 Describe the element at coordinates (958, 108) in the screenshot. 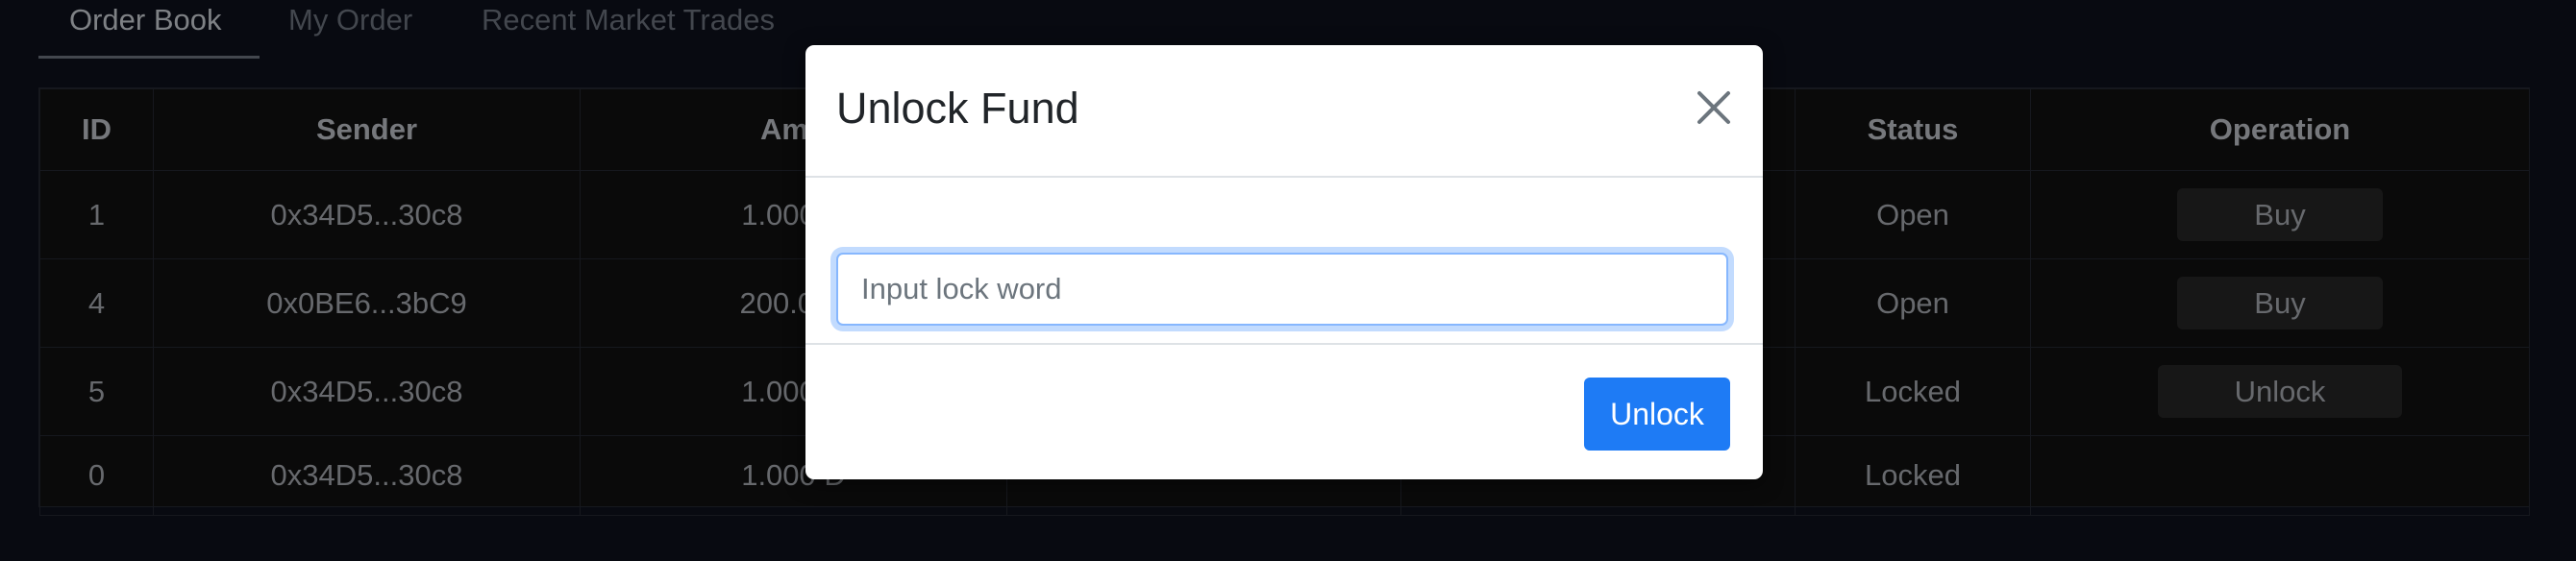

I see `modal-title: Unlock Fund` at that location.